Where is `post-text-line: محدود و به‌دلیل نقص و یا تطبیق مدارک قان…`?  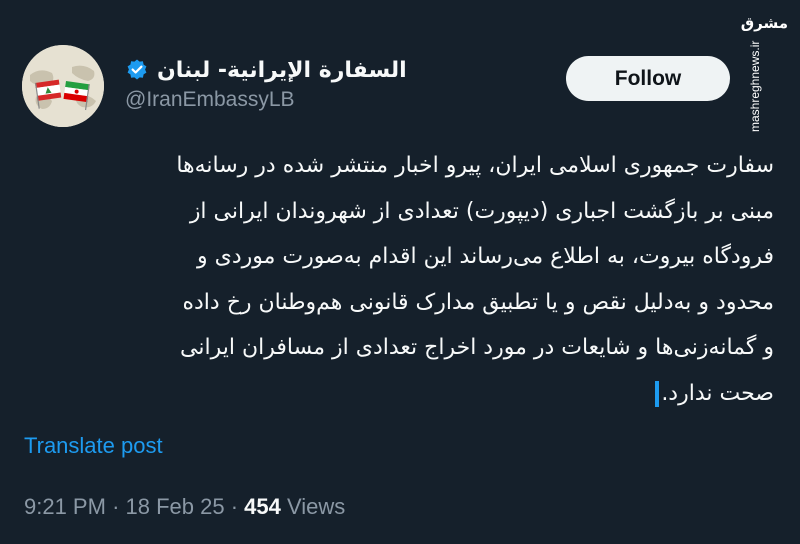 post-text-line: محدود و به‌دلیل نقص و یا تطبیق مدارک قان… is located at coordinates (478, 302).